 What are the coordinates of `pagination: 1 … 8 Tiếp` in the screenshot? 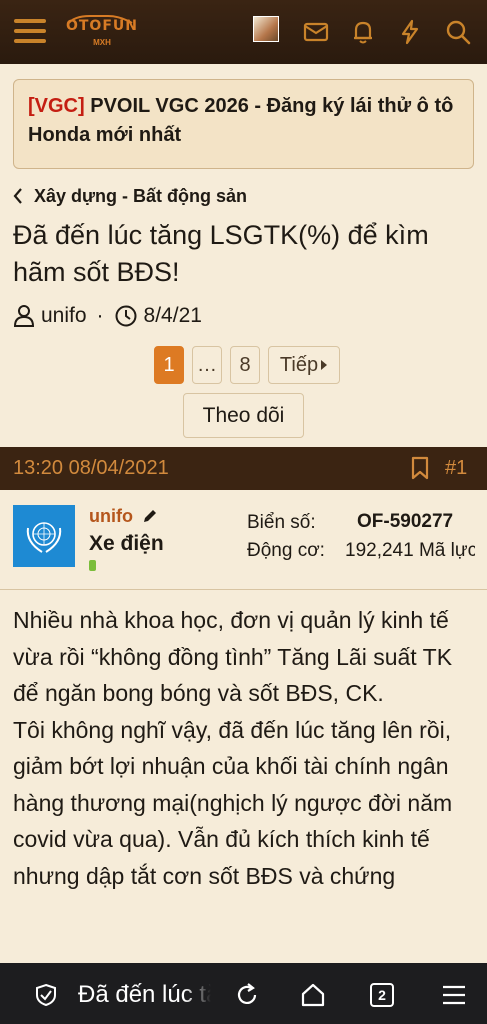 It's located at (247, 365).